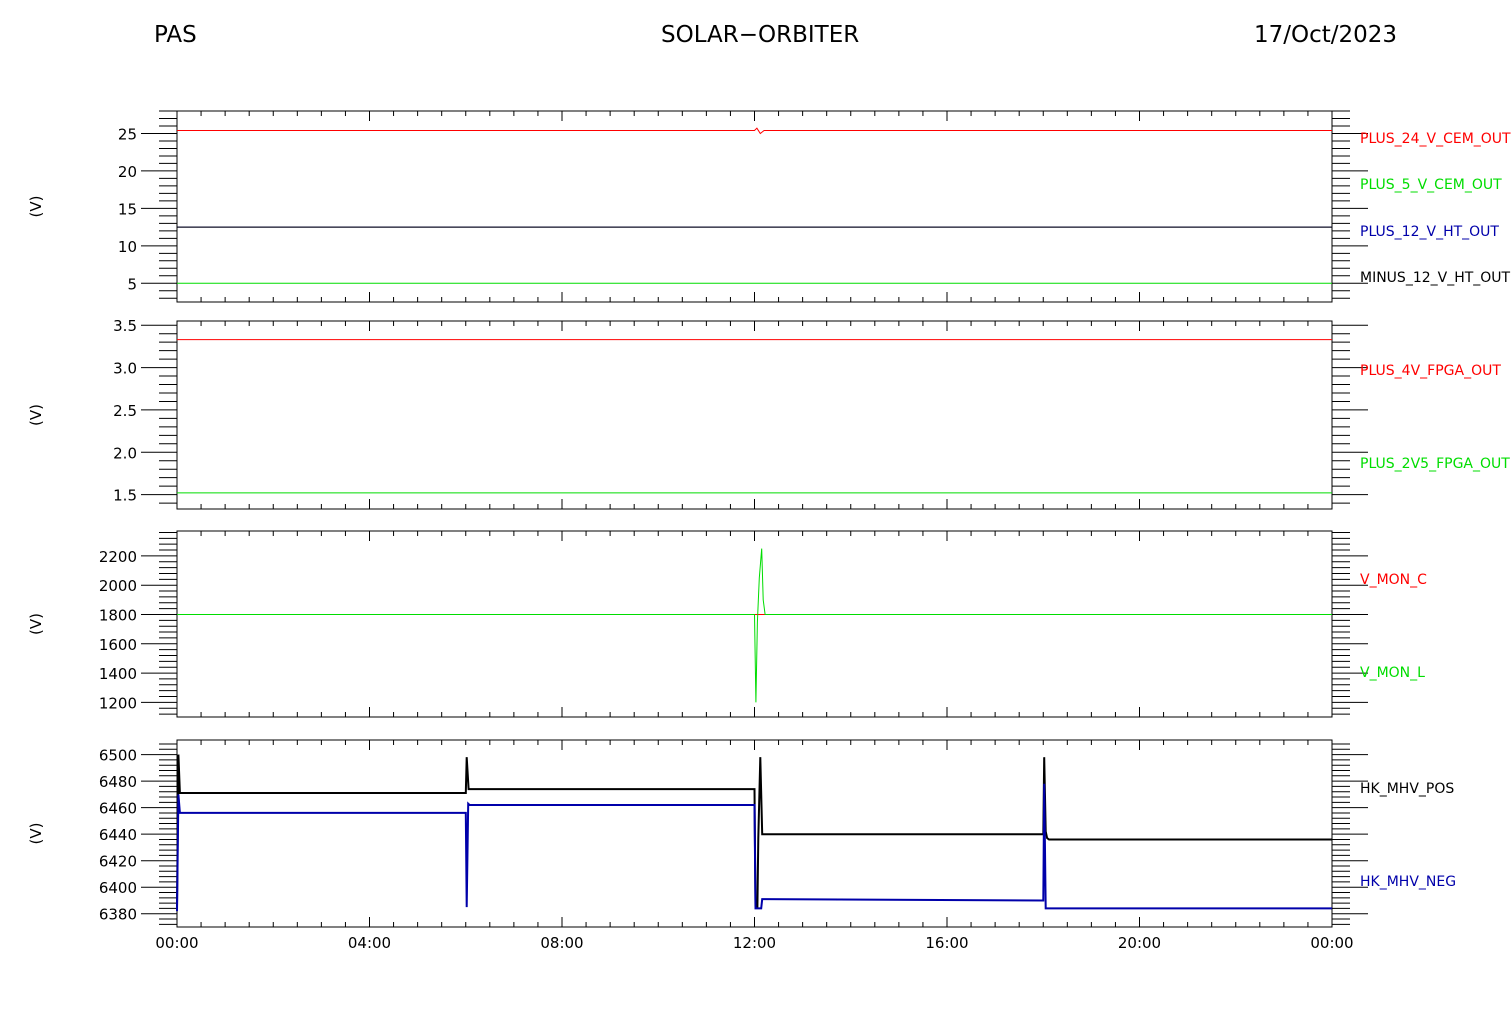 This screenshot has width=1512, height=1020. Describe the element at coordinates (118, 703) in the screenshot. I see `y-tick-label: 1200` at that location.